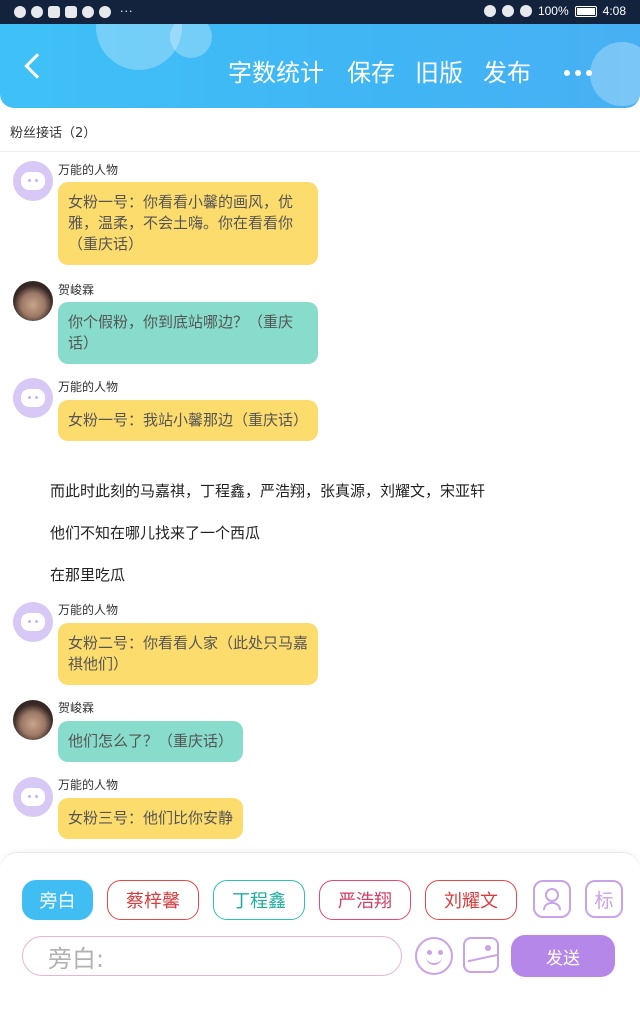 This screenshot has width=640, height=1024. What do you see at coordinates (604, 899) in the screenshot?
I see `tag-button: 标` at bounding box center [604, 899].